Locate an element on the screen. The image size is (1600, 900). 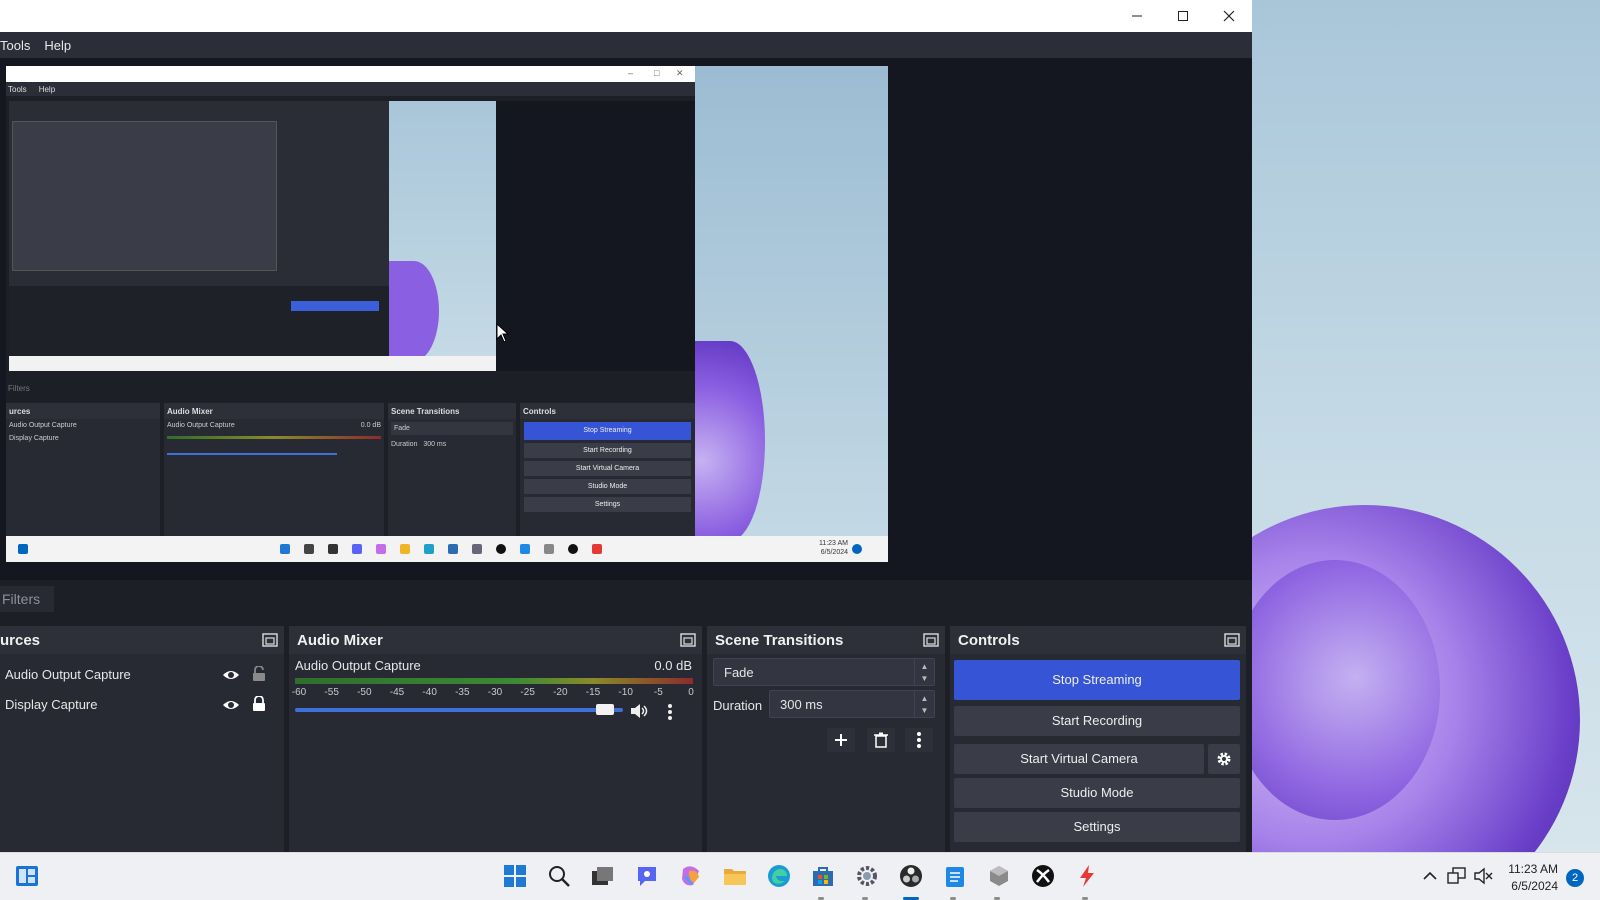
task-view-icon is located at coordinates (603, 876).